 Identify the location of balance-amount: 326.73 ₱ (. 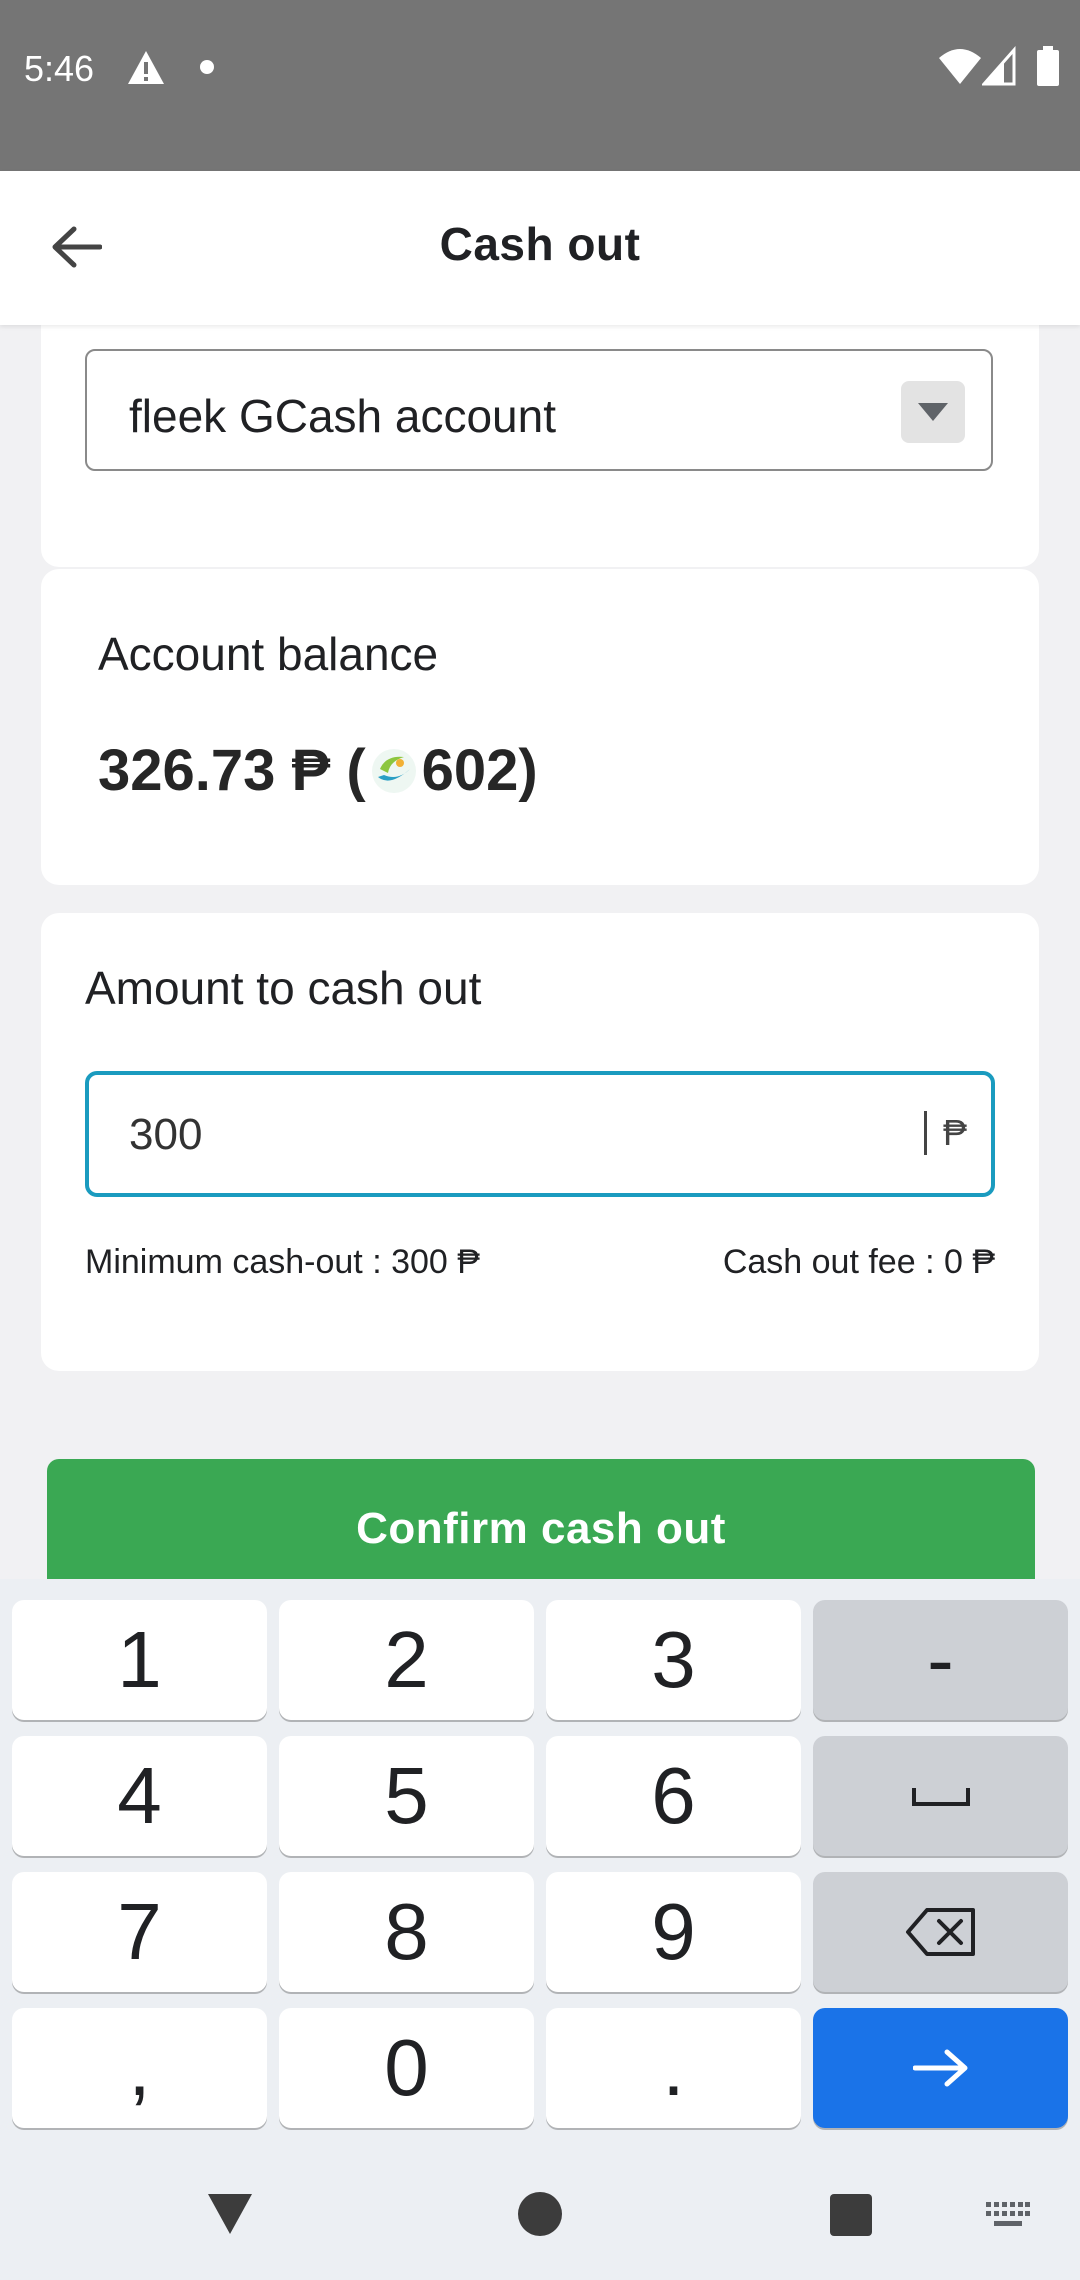
(232, 770).